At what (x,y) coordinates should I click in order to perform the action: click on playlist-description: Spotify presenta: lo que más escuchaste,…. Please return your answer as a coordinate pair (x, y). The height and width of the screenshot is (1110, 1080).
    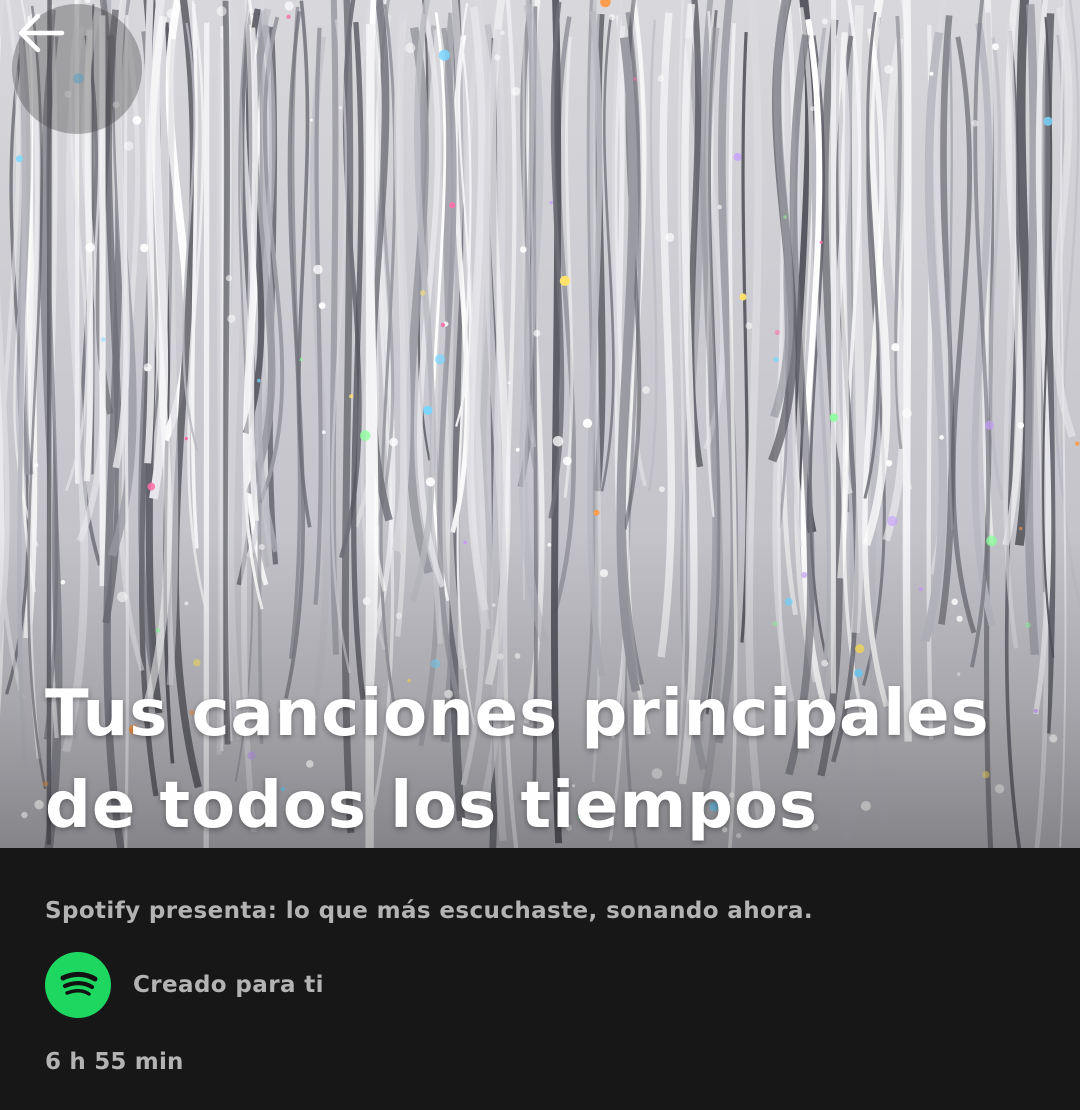
    Looking at the image, I should click on (429, 911).